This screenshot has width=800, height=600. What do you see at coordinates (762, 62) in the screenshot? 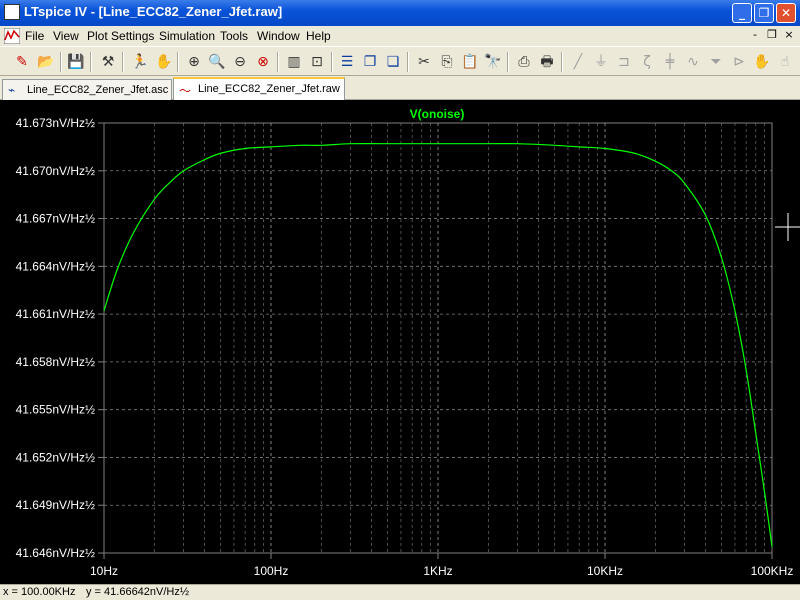
I see `move-icon: ✋` at bounding box center [762, 62].